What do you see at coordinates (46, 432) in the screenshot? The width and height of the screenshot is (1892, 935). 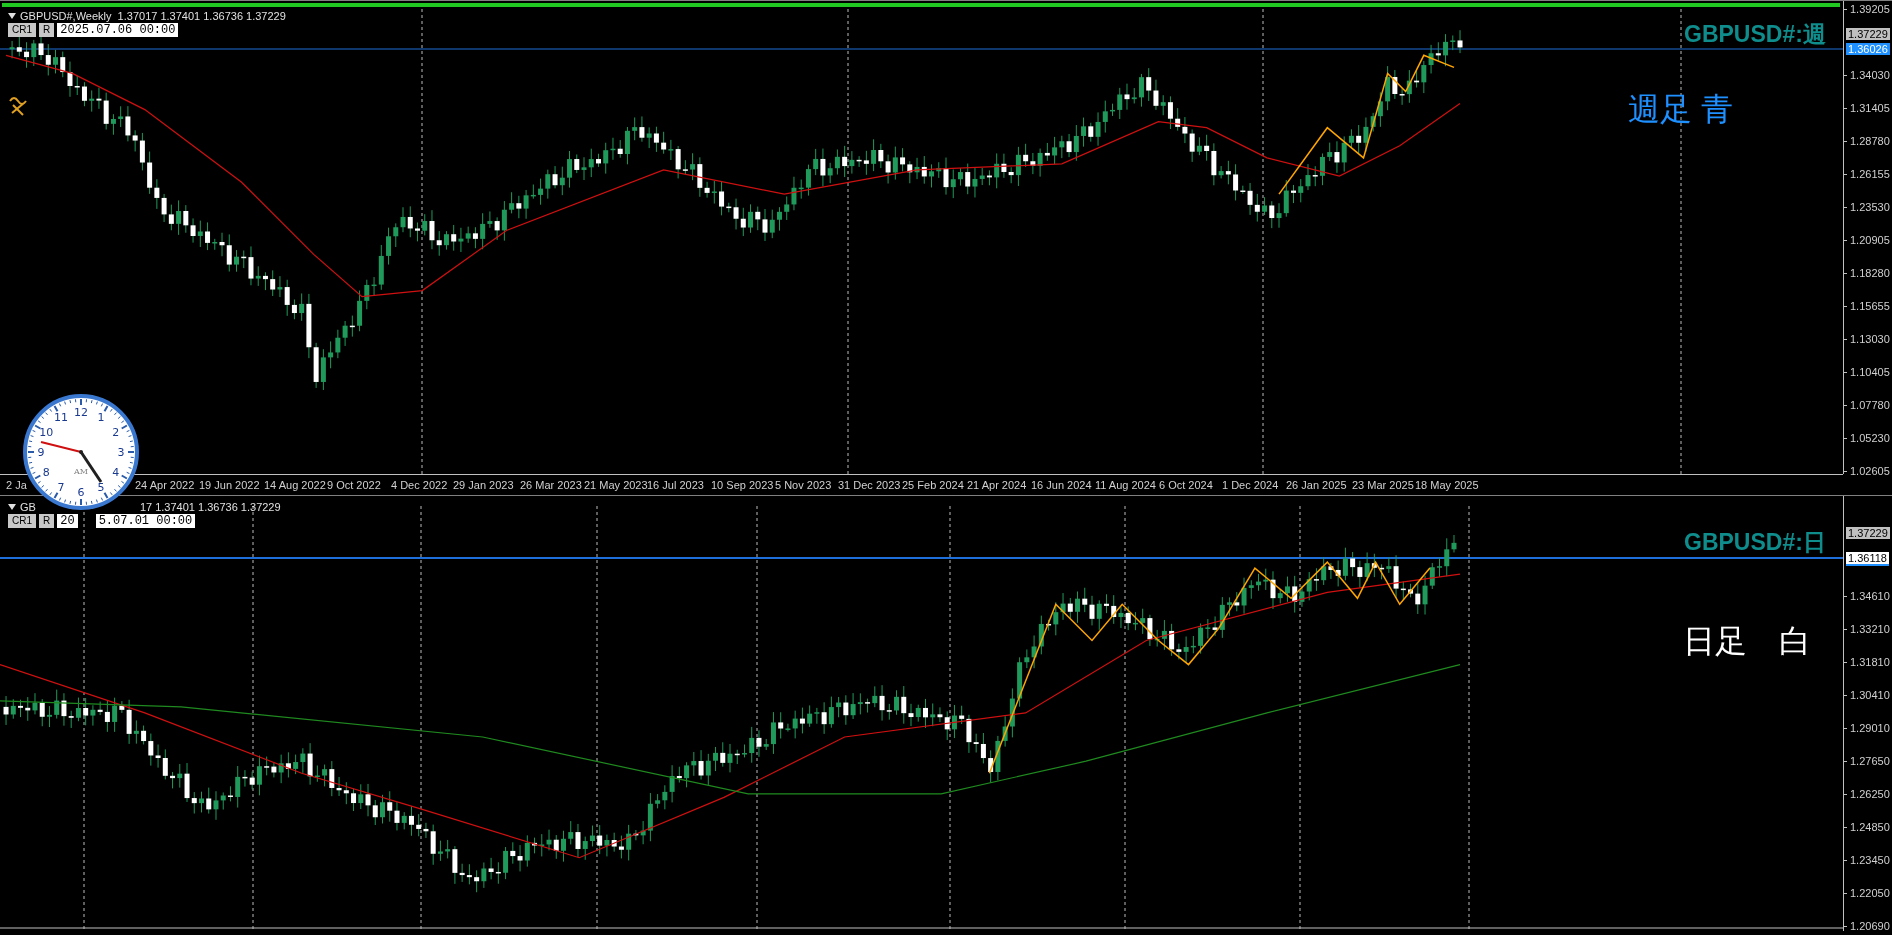 I see `clock-number: 10` at bounding box center [46, 432].